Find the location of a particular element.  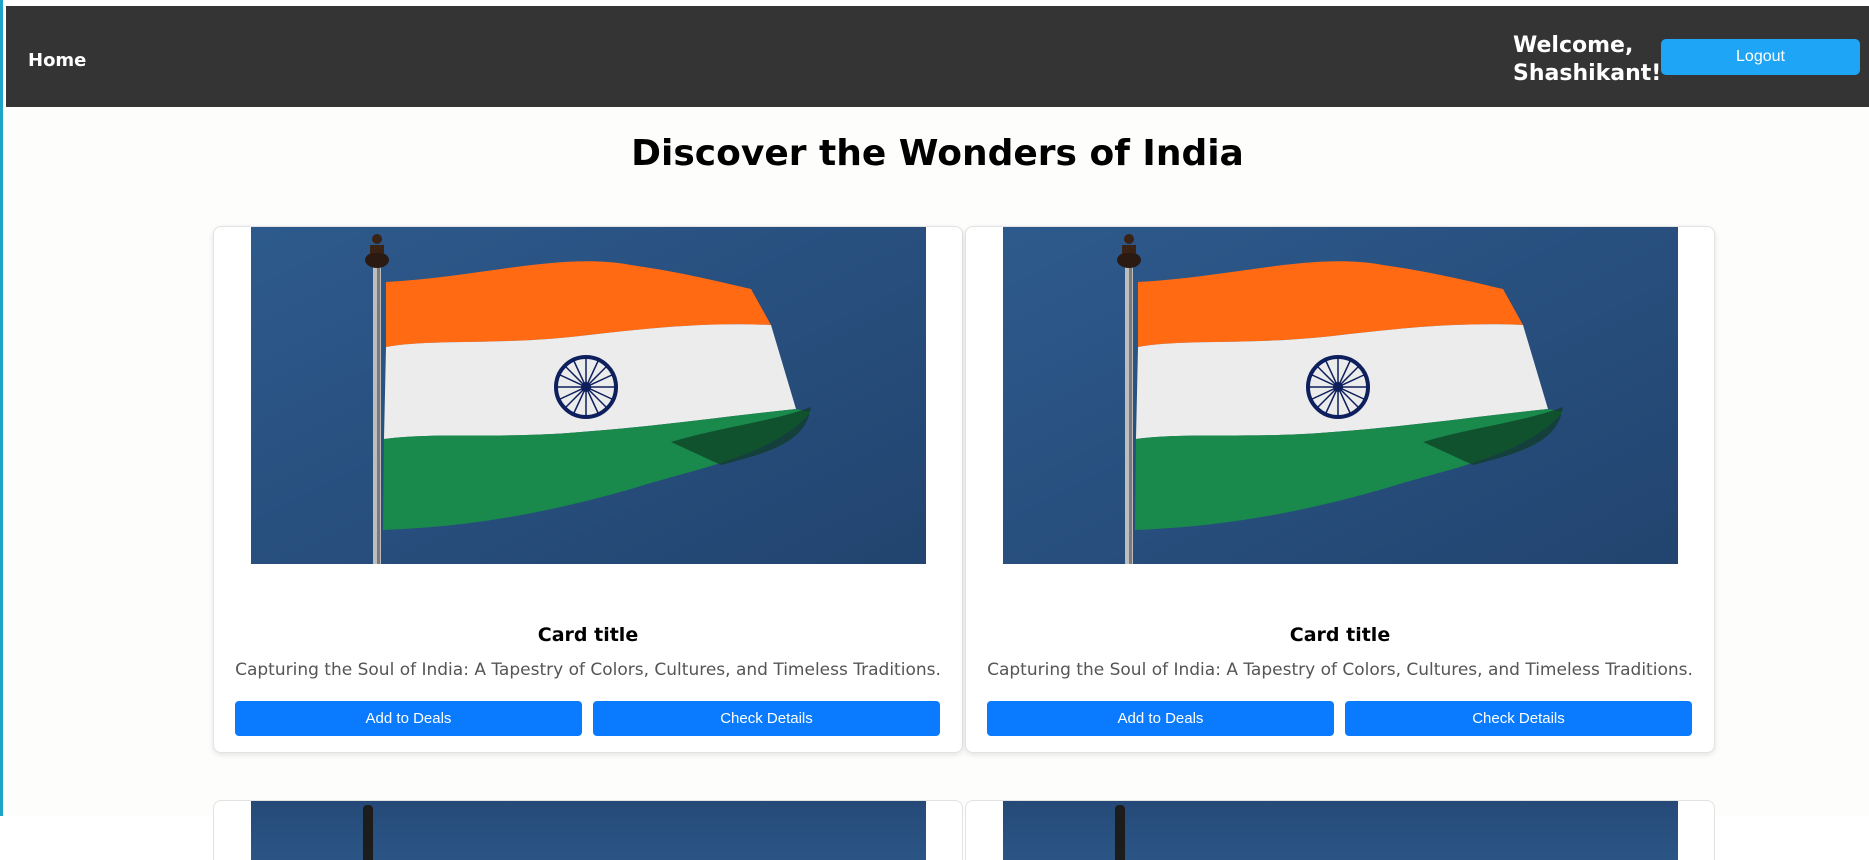

logout-button: Logout is located at coordinates (1760, 57).